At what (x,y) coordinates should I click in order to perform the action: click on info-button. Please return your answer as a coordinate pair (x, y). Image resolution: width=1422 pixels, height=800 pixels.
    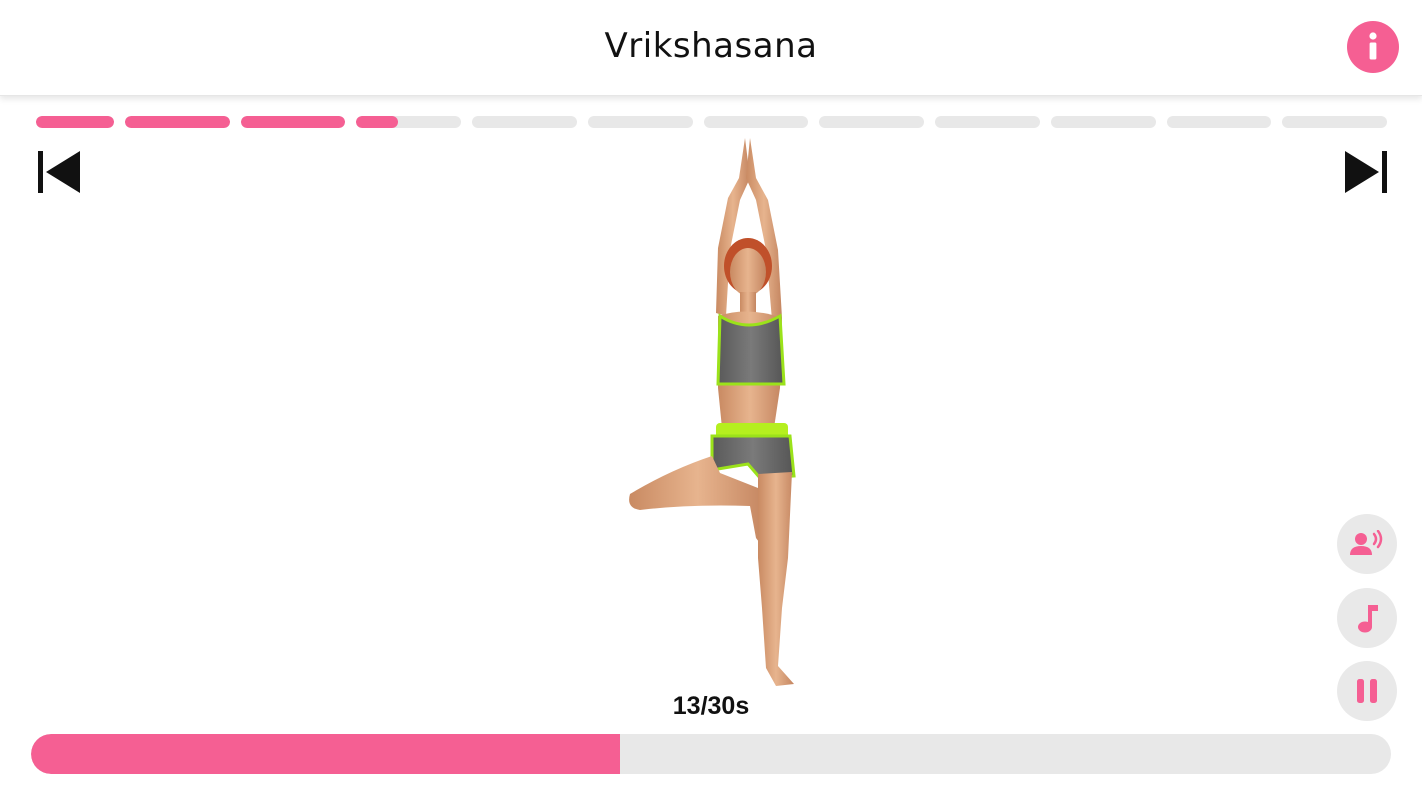
    Looking at the image, I should click on (1373, 47).